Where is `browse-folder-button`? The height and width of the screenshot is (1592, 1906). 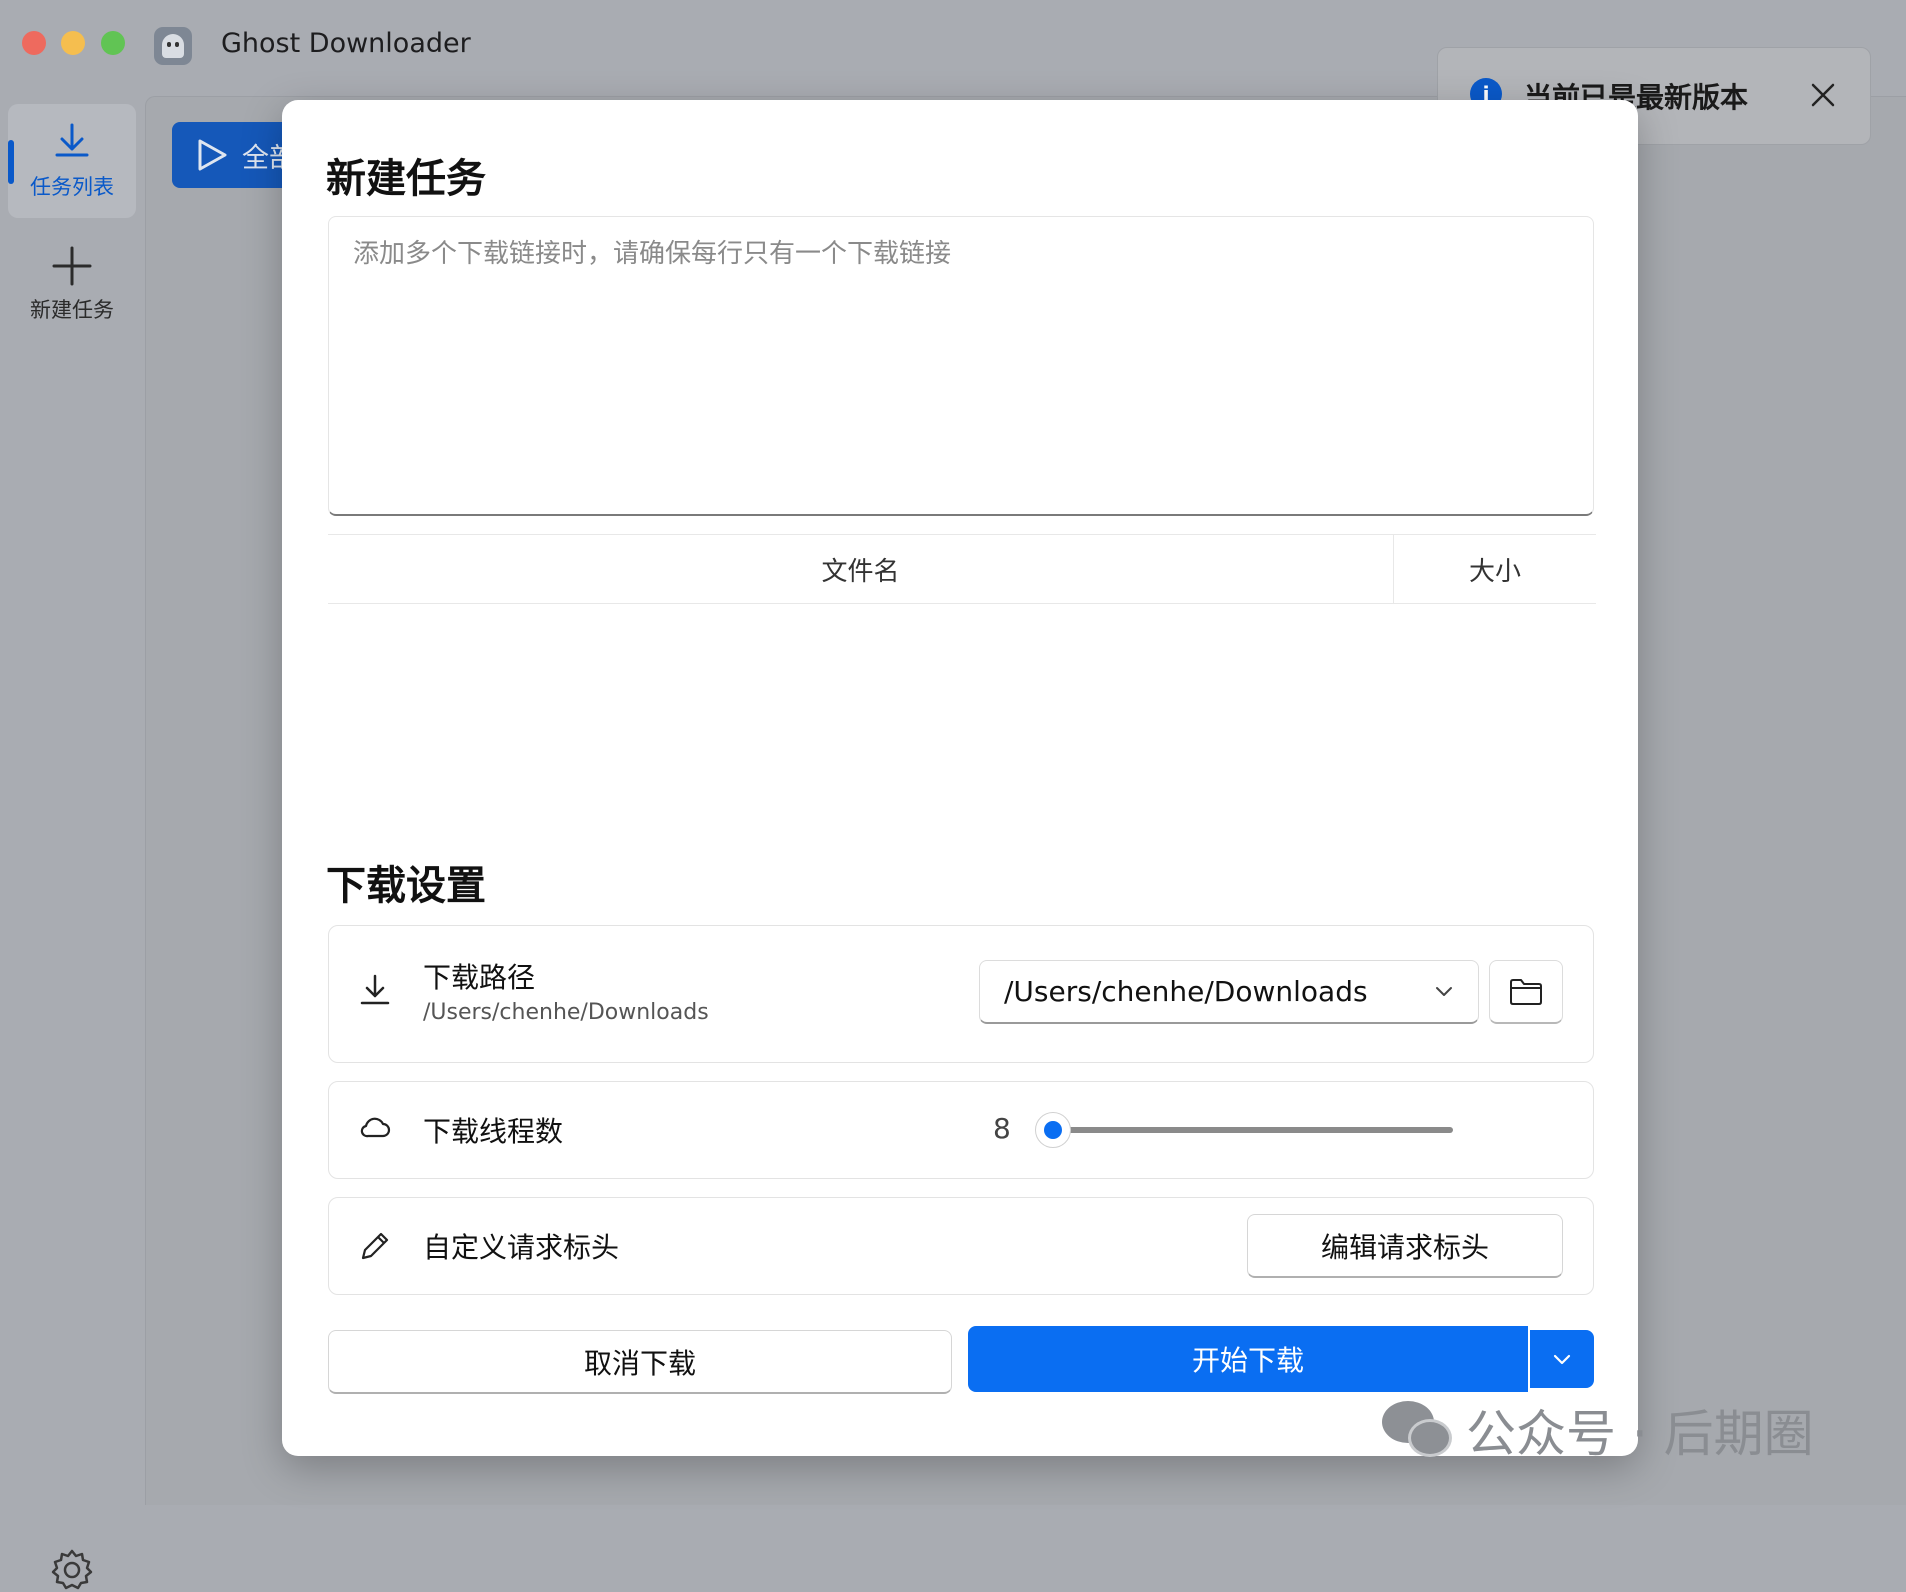
browse-folder-button is located at coordinates (1526, 992).